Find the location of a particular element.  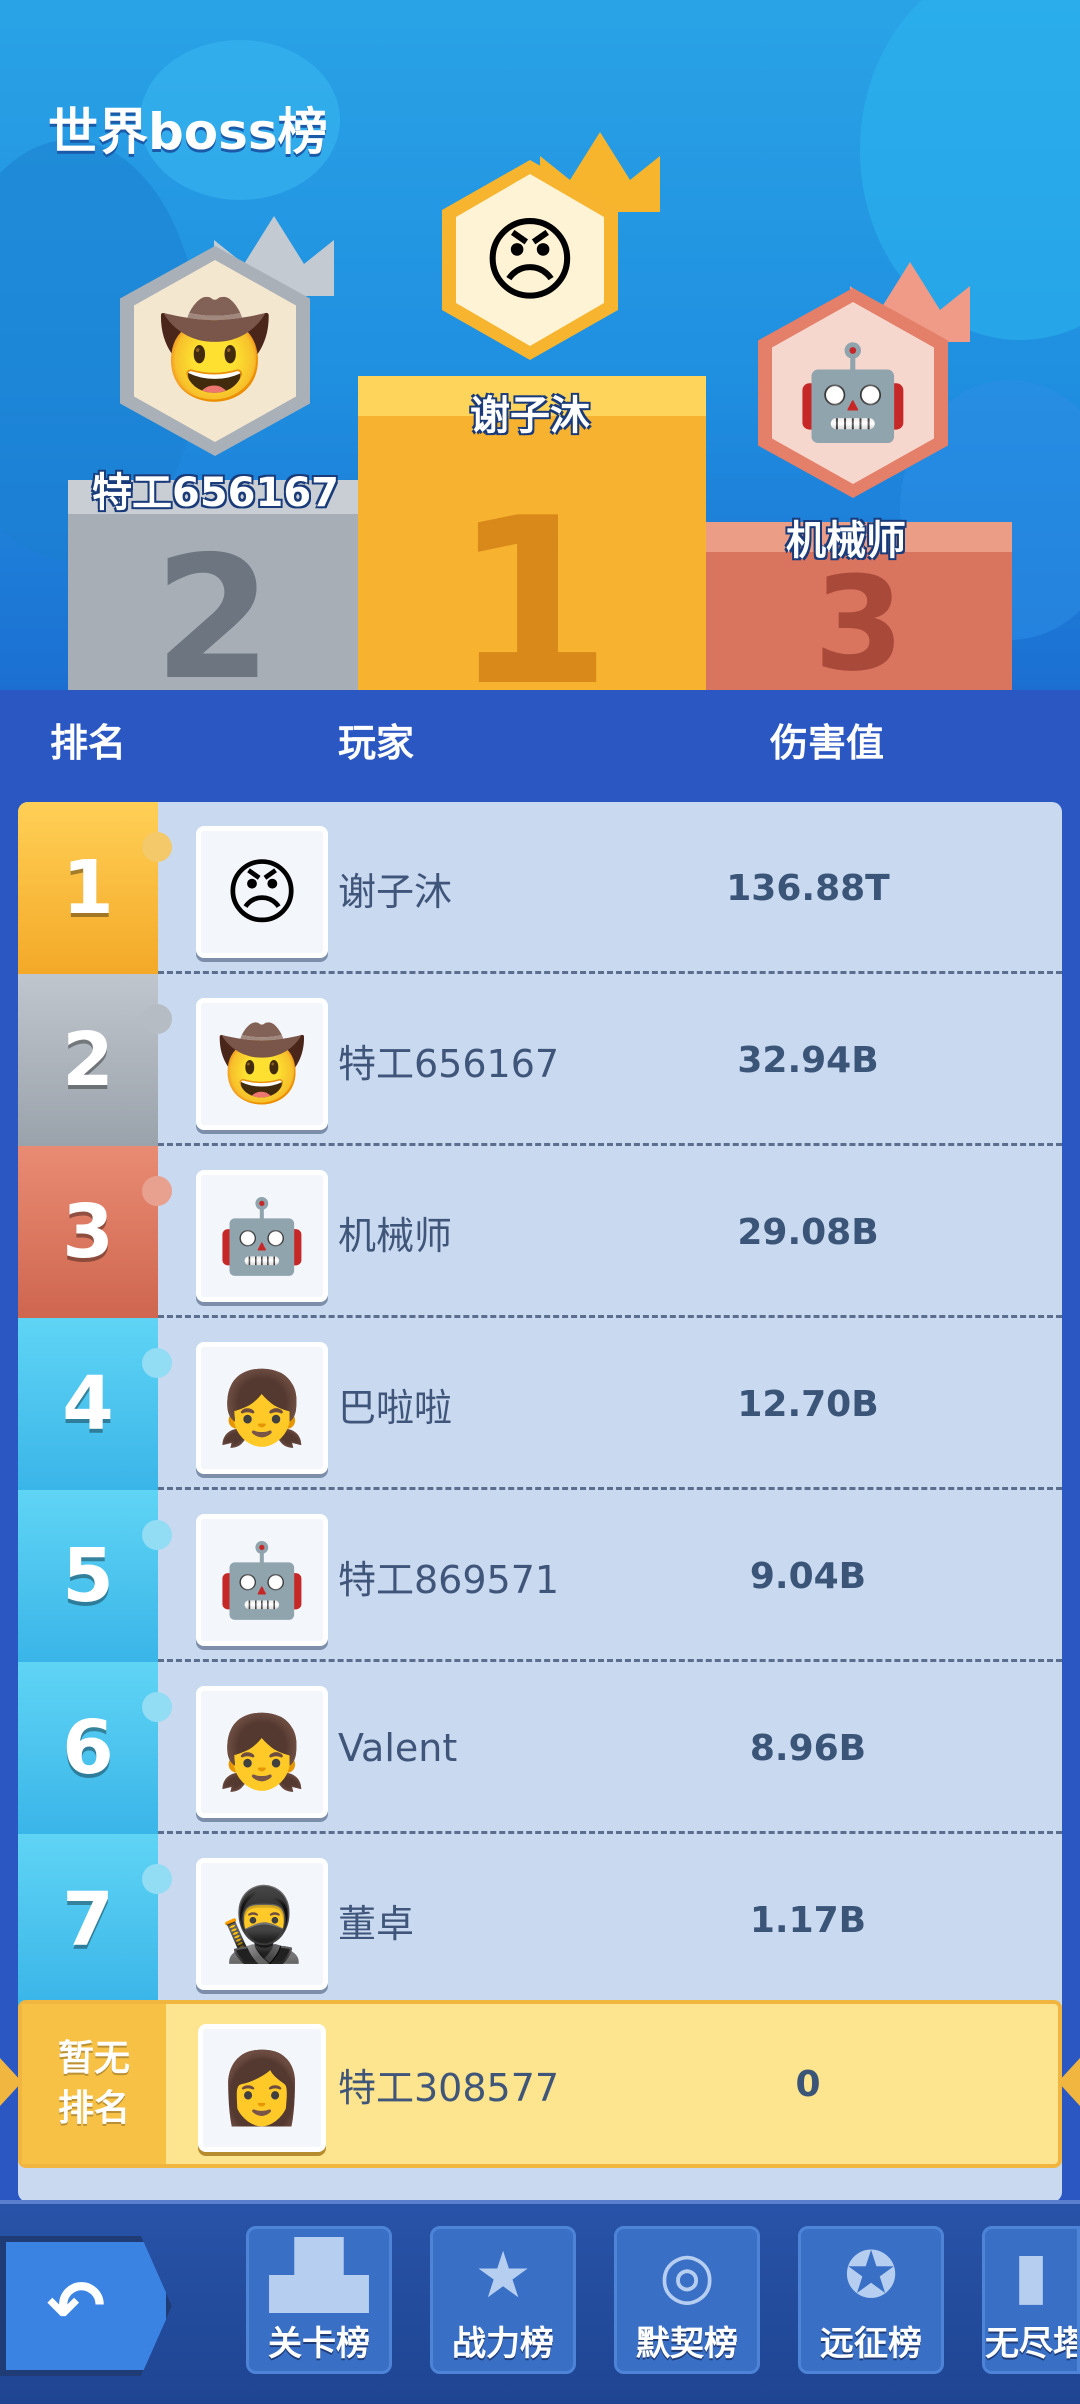

tab-label: 远征榜 is located at coordinates (871, 2344).